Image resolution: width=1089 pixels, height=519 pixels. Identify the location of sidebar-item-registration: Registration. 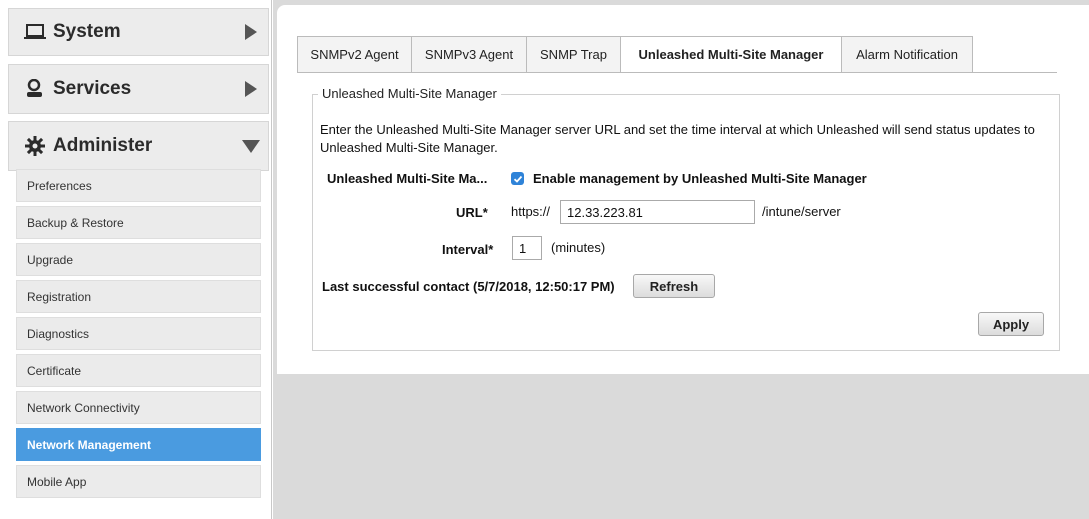
(138, 296).